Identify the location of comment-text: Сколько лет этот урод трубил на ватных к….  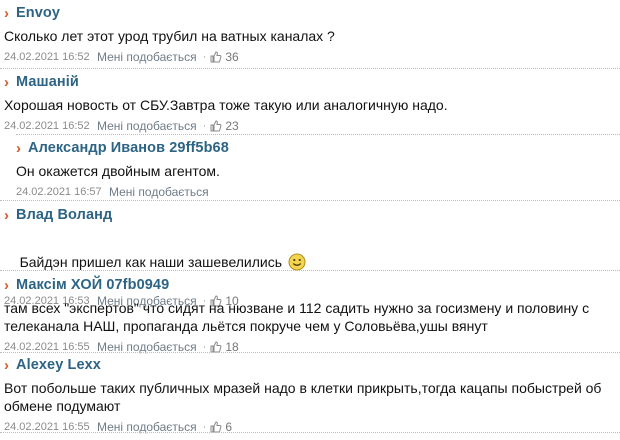
(169, 36).